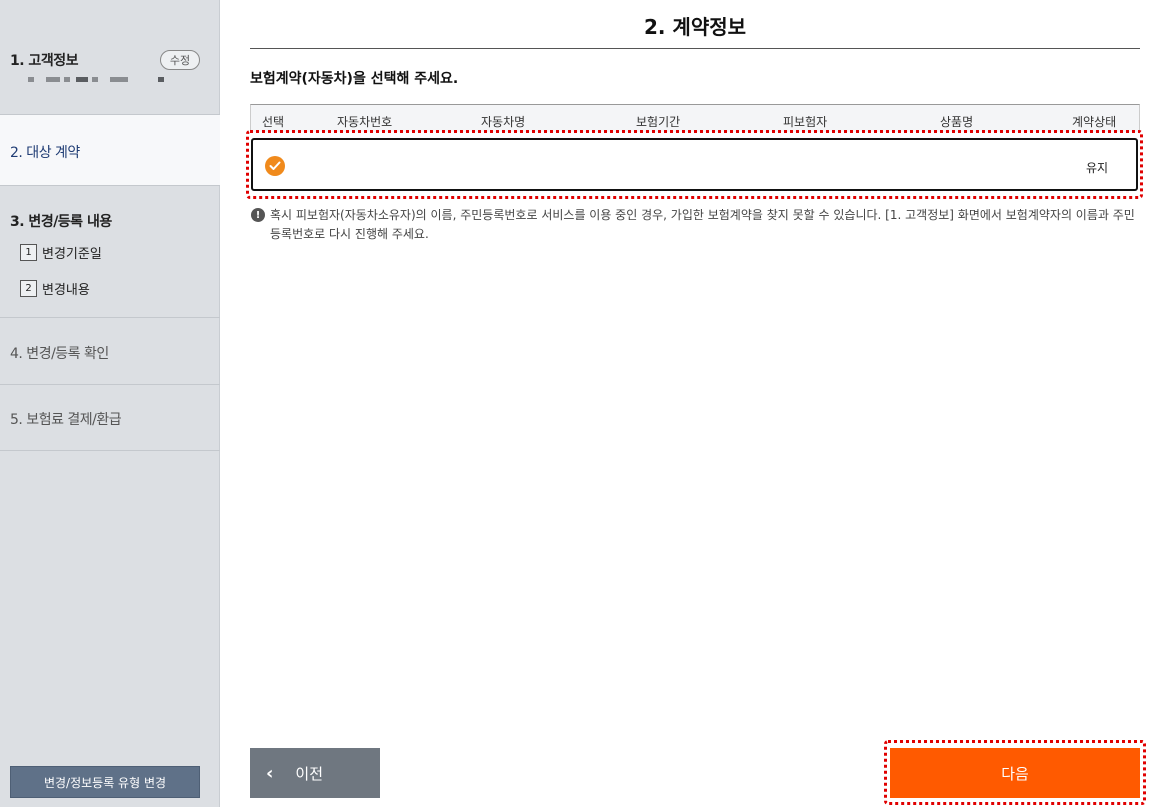  What do you see at coordinates (59, 354) in the screenshot?
I see `step-confirm-title: 4. 변경/등록 확인` at bounding box center [59, 354].